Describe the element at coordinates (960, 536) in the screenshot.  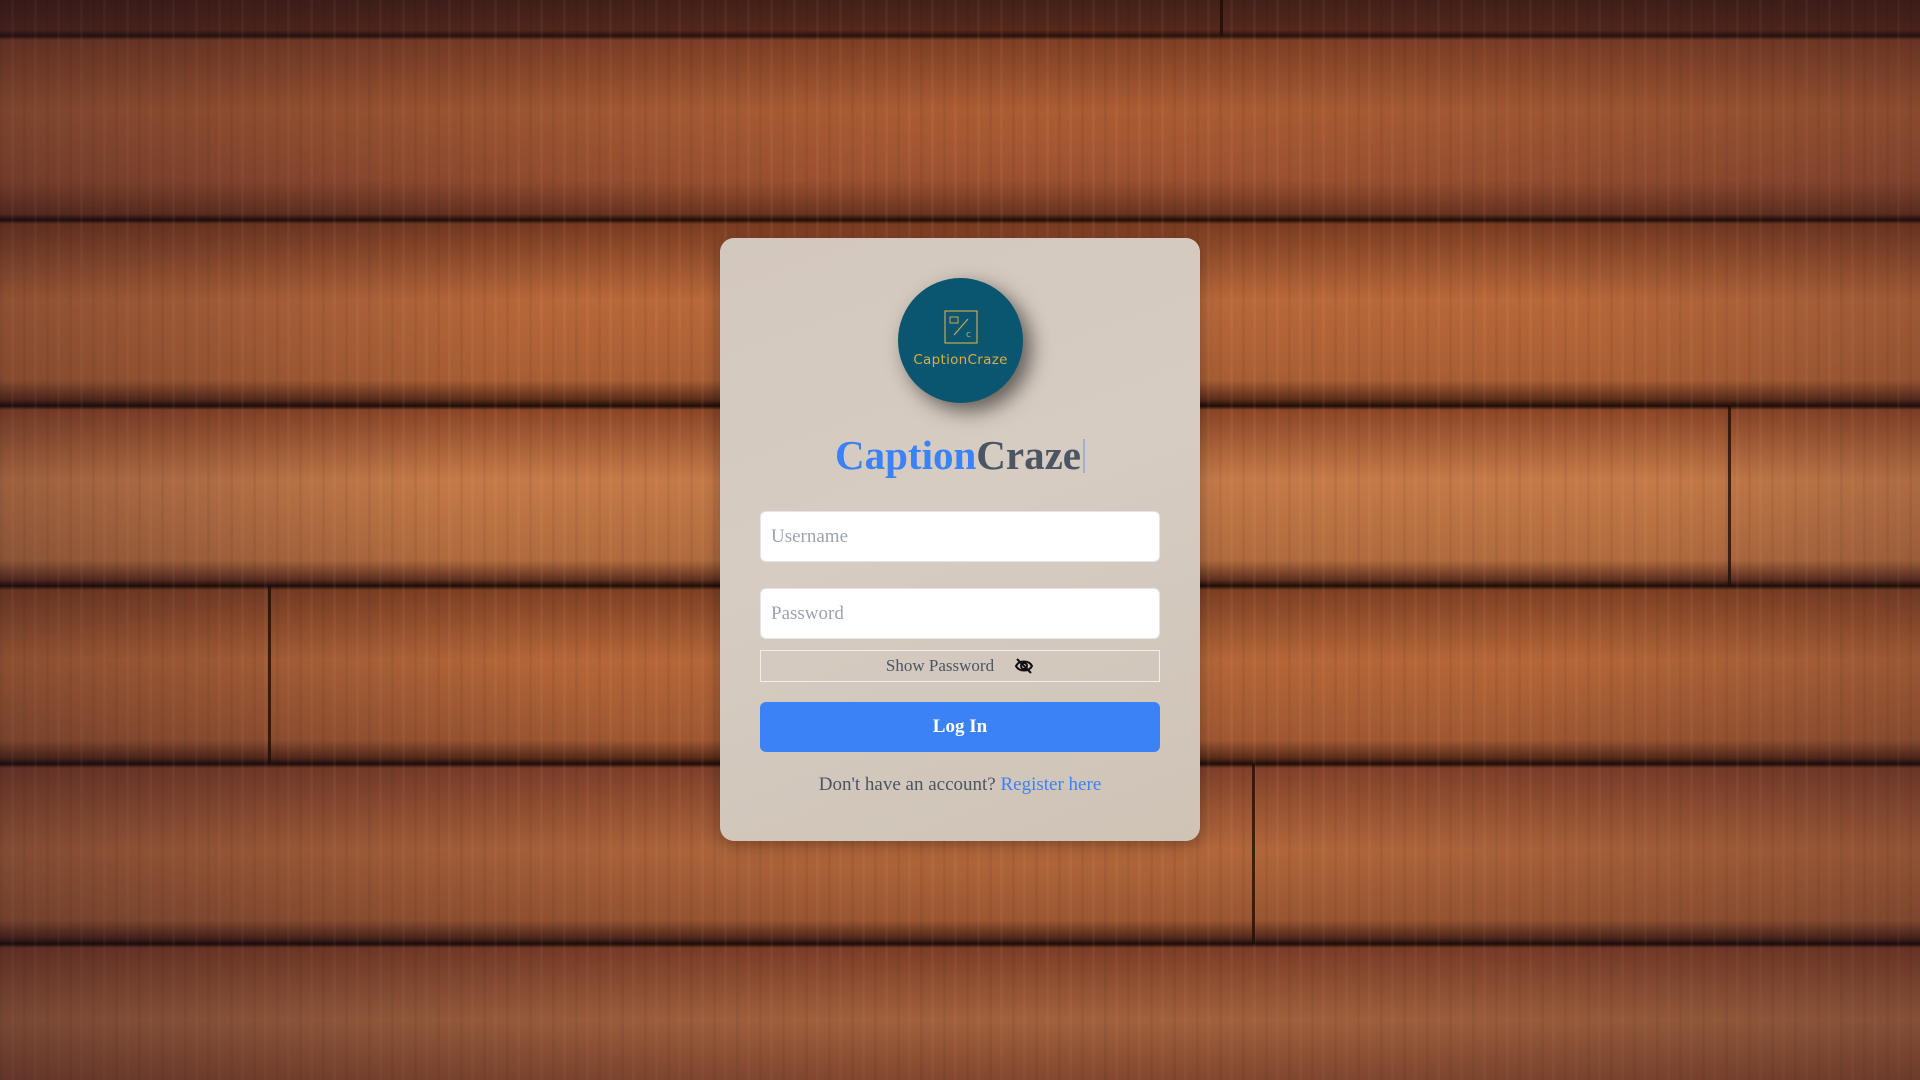
I see `username-input` at that location.